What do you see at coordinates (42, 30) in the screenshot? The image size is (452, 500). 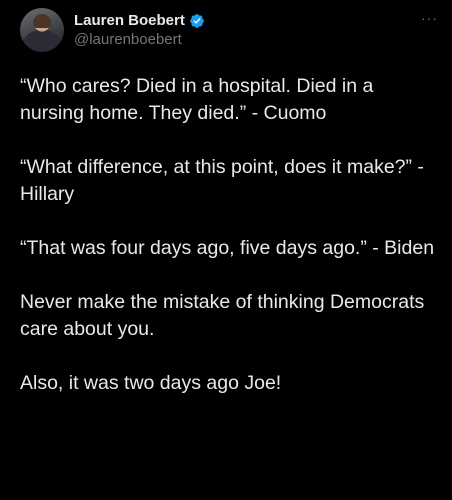 I see `avatar` at bounding box center [42, 30].